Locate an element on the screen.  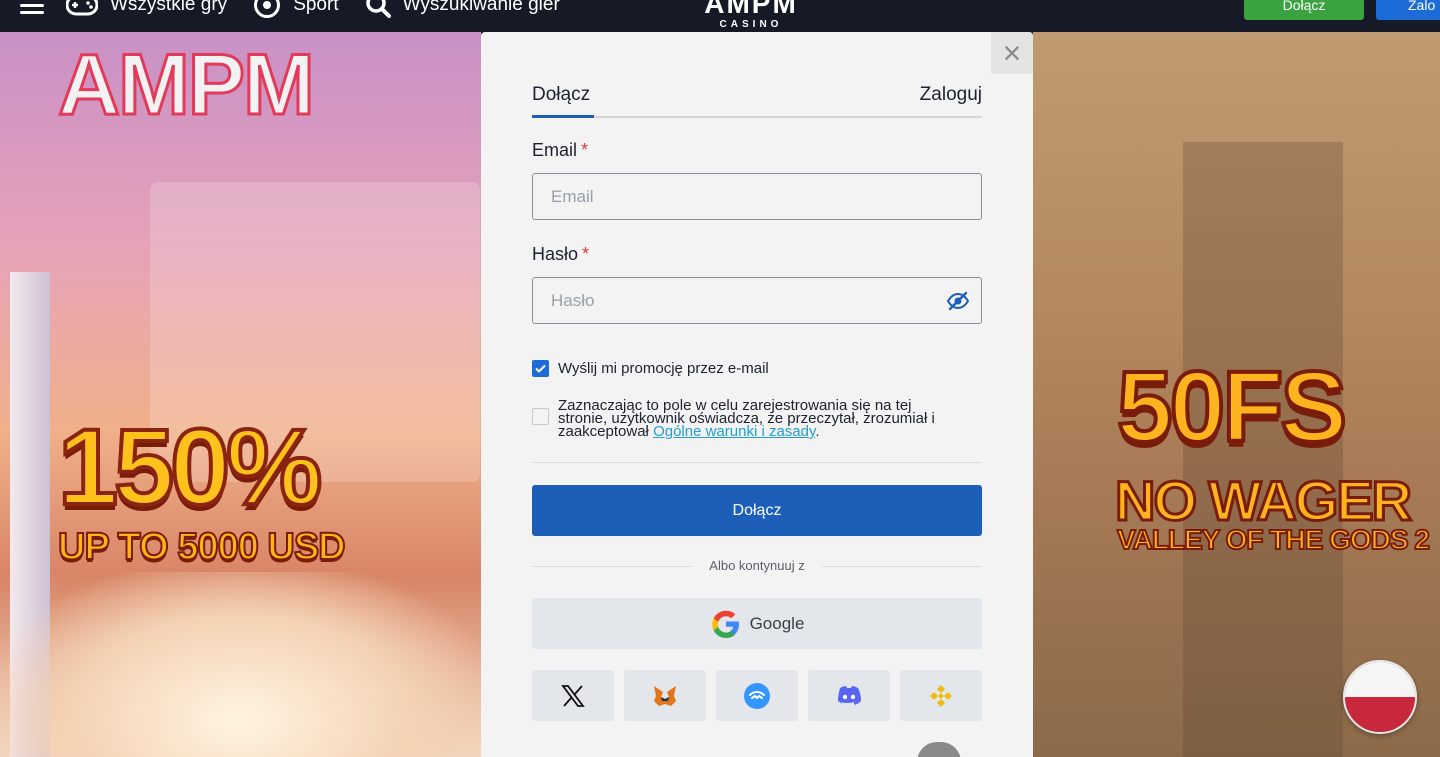
divider is located at coordinates (757, 462).